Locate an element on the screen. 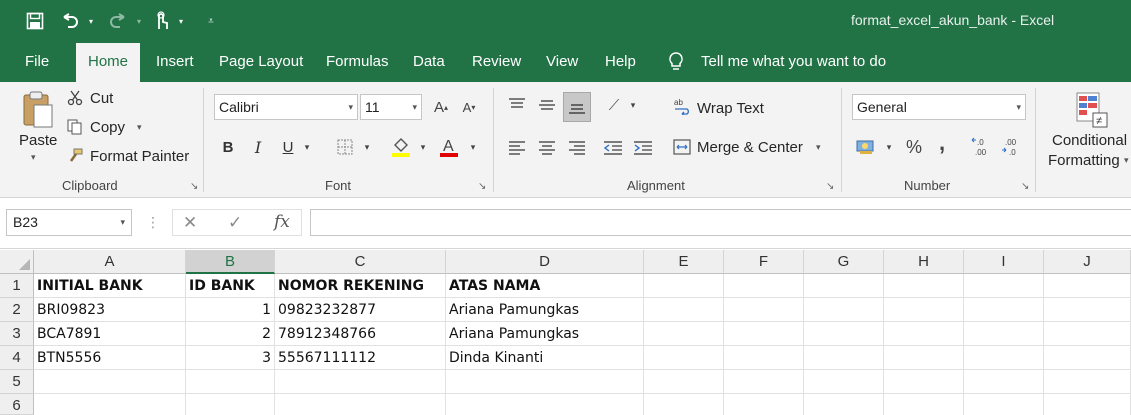  paste-button: Paste is located at coordinates (38, 140).